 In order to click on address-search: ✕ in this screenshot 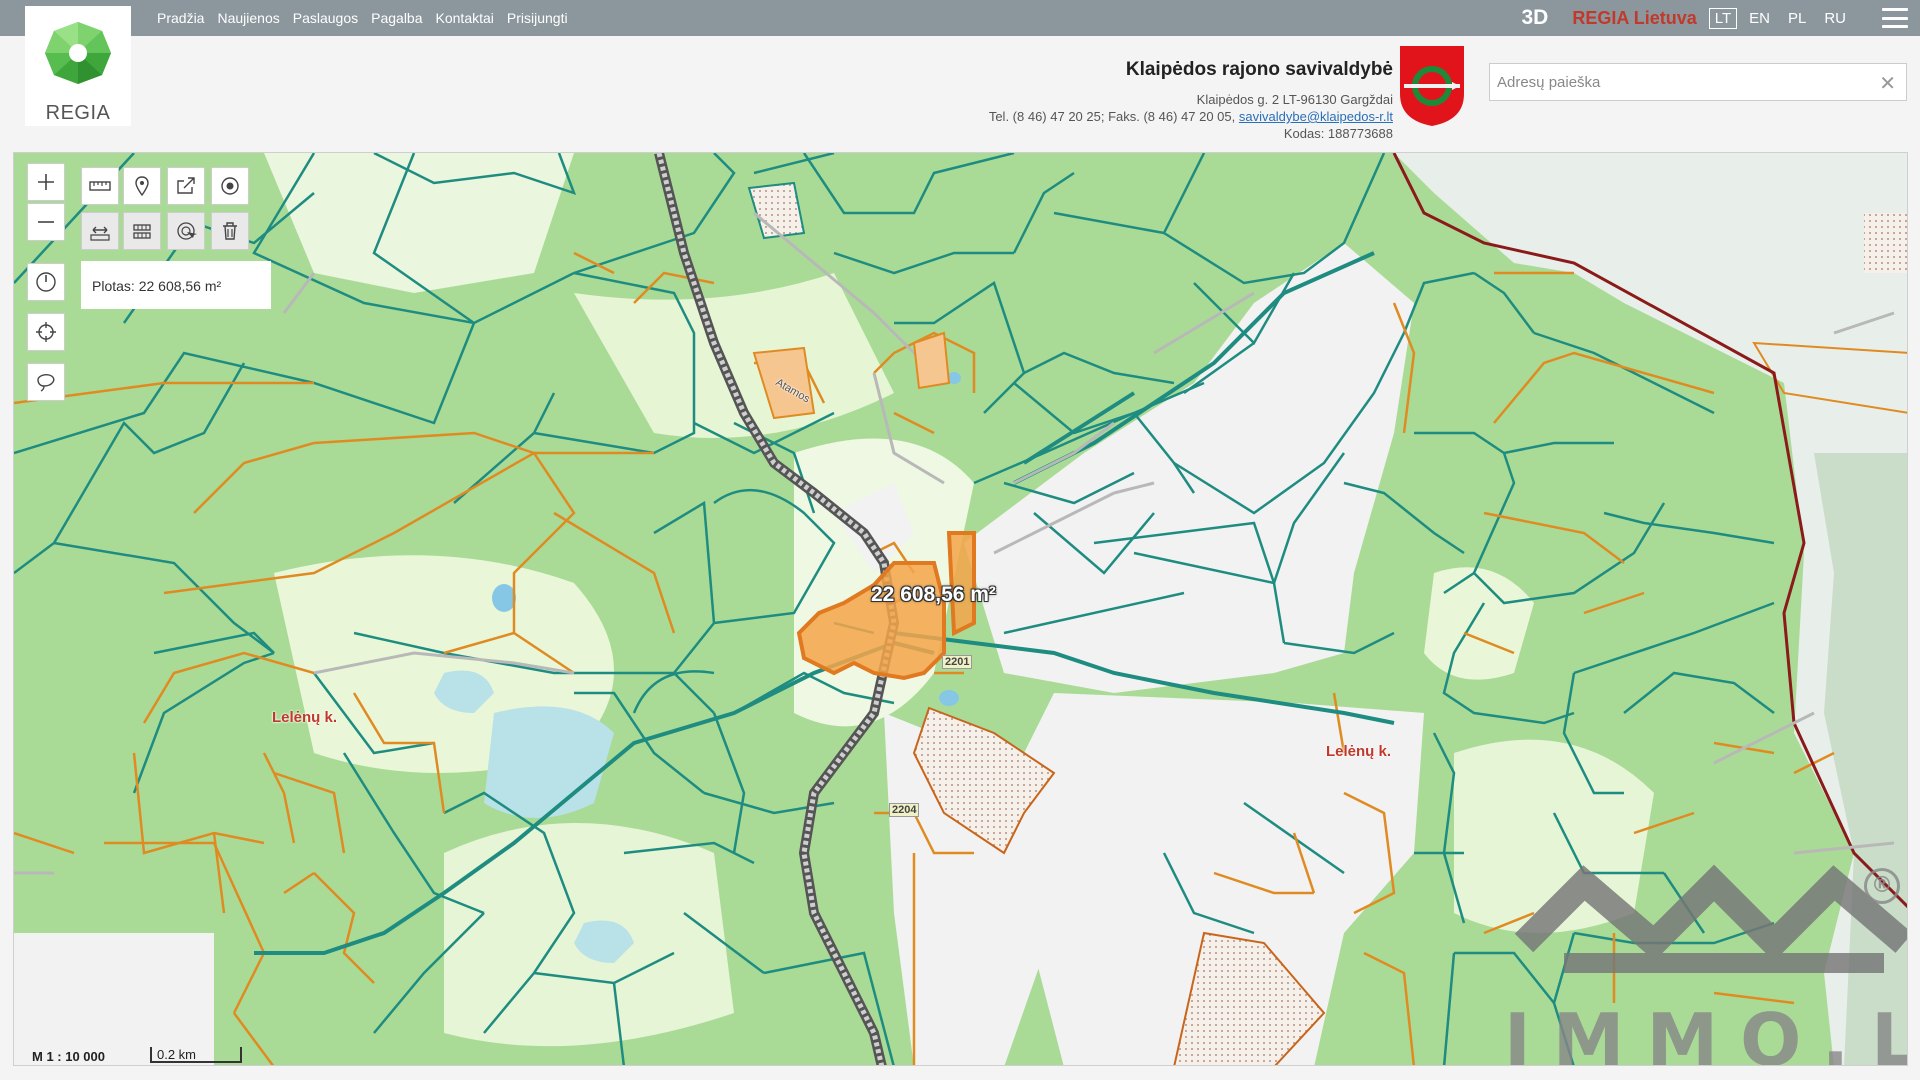, I will do `click(1698, 82)`.